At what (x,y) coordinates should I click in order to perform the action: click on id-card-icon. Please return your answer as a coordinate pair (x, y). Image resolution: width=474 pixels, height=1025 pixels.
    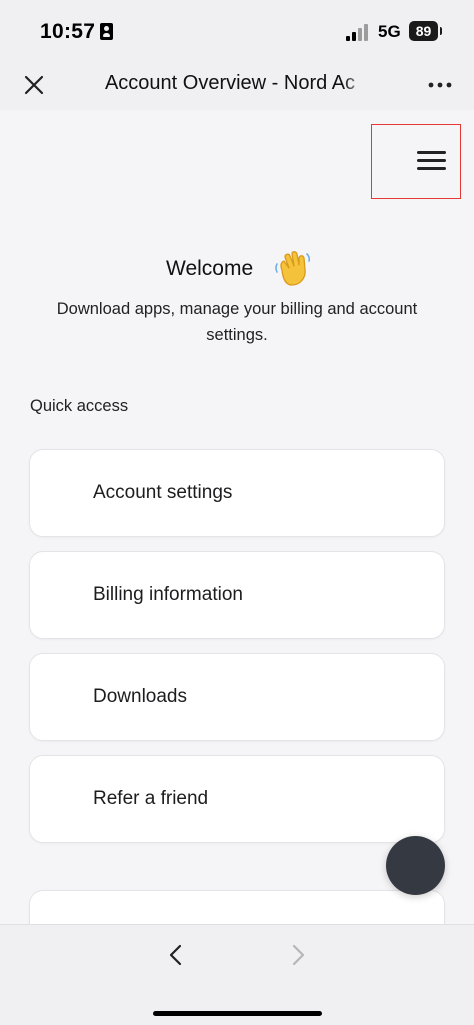
    Looking at the image, I should click on (106, 31).